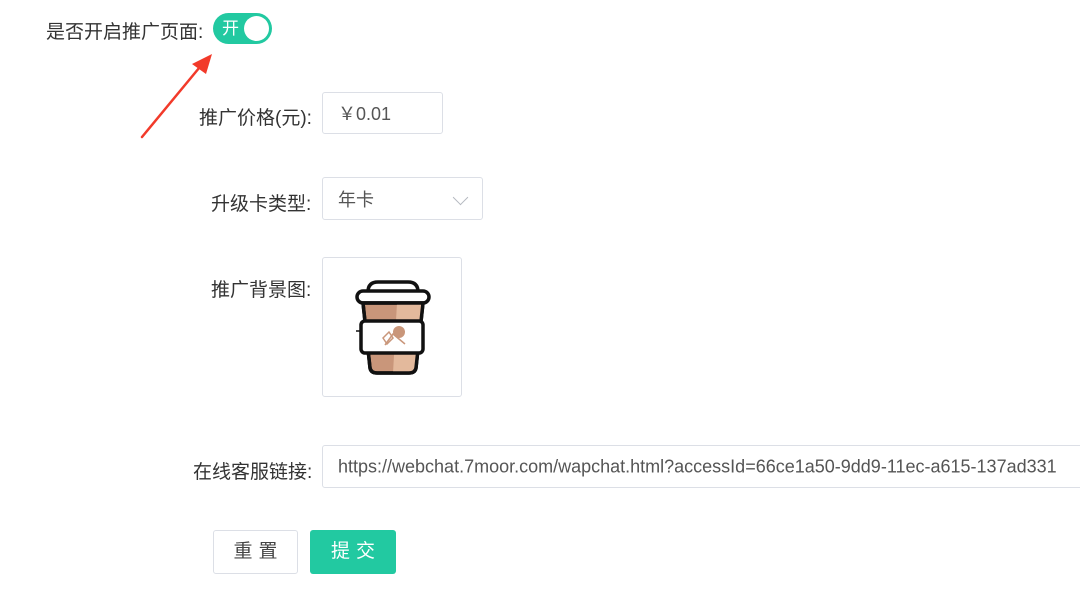  Describe the element at coordinates (255, 552) in the screenshot. I see `reset-button: 重置` at that location.